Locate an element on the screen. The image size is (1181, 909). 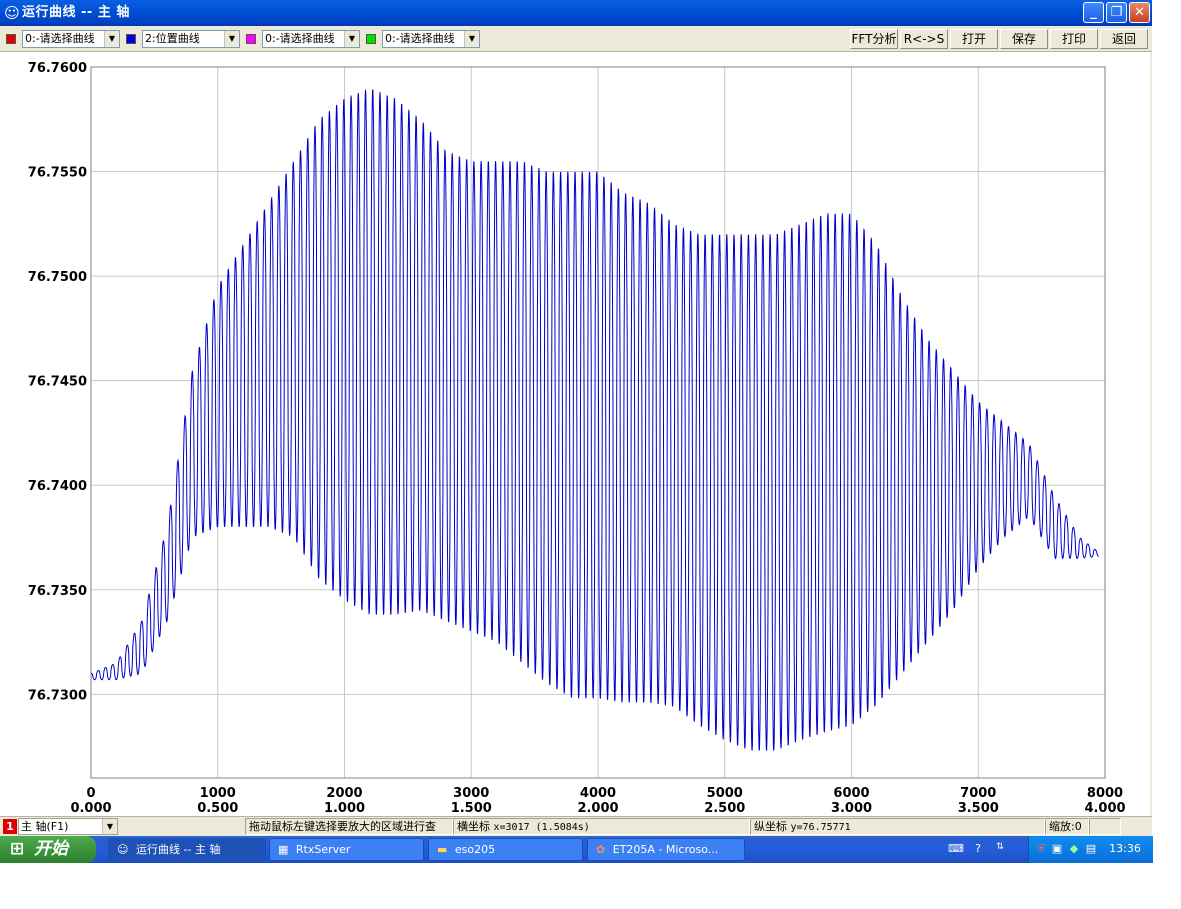
x-tick-label-samples: 5000 is located at coordinates (725, 793).